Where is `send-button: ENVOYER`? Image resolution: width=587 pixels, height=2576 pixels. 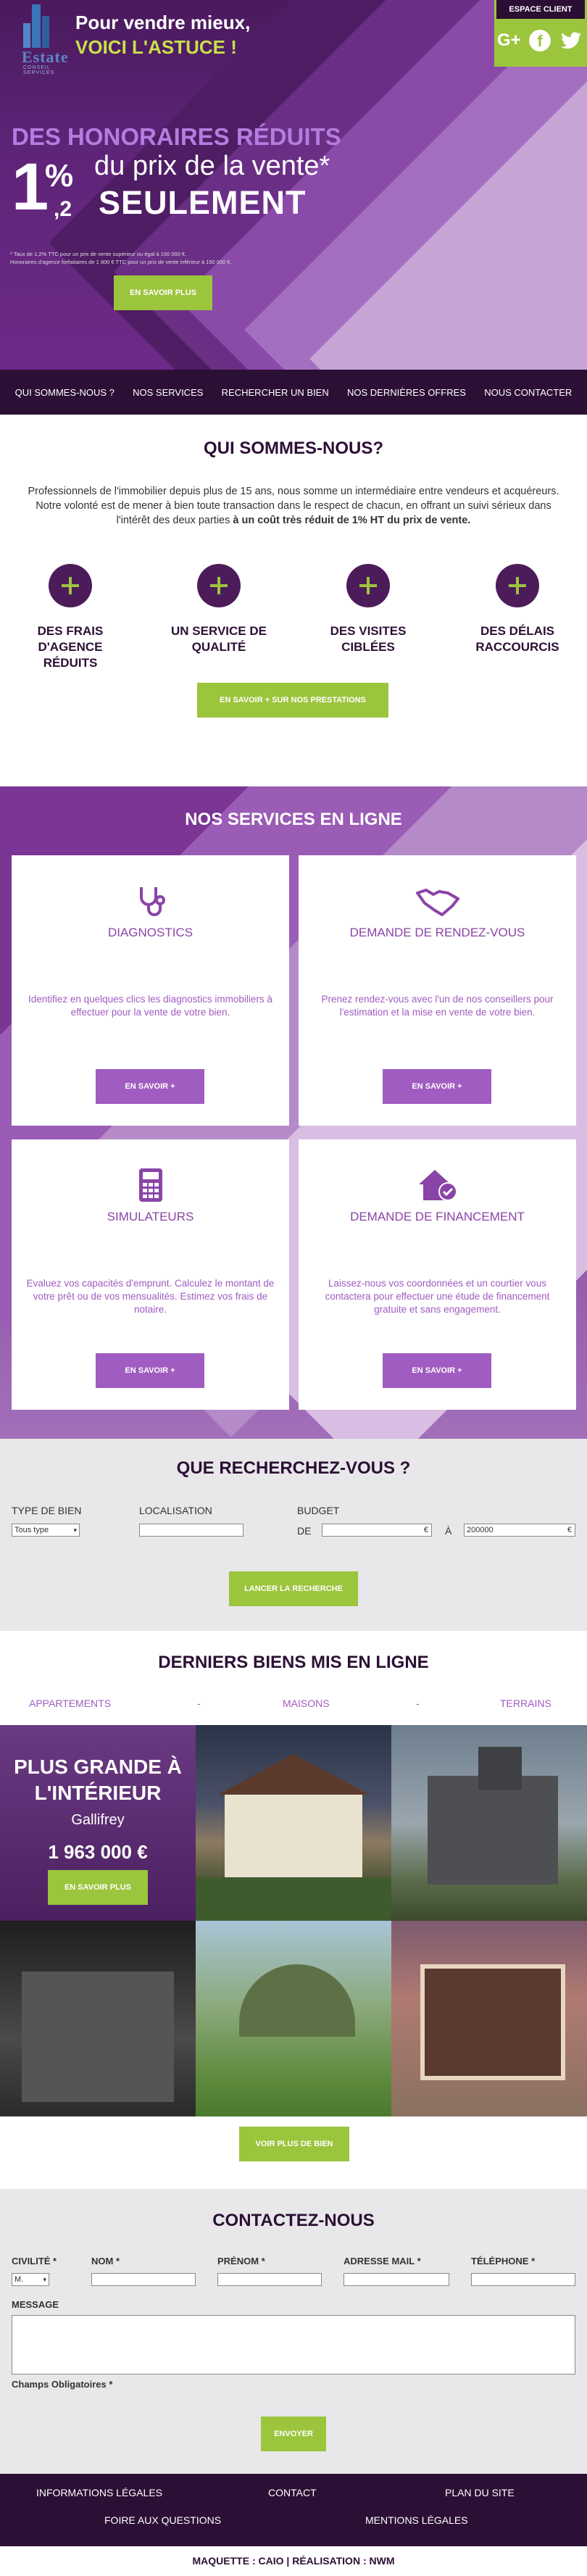
send-button: ENVOYER is located at coordinates (293, 2434).